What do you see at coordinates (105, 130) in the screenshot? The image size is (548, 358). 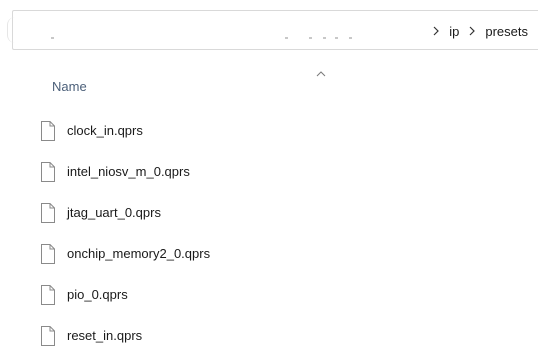 I see `file-name: clock_in.qprs` at bounding box center [105, 130].